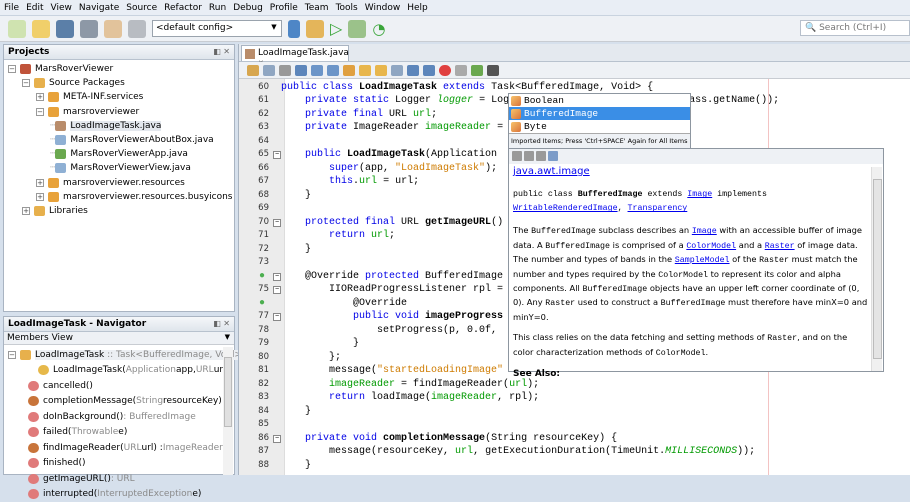  What do you see at coordinates (699, 194) in the screenshot?
I see `image-link: Image` at bounding box center [699, 194].